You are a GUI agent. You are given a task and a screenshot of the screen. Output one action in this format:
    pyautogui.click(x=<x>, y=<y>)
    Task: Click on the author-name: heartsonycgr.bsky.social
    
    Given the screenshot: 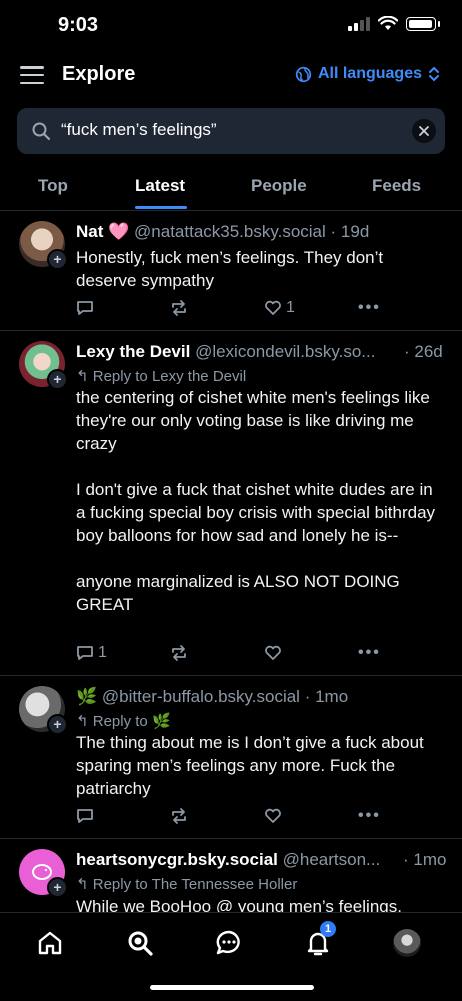 What is the action you would take?
    pyautogui.click(x=177, y=859)
    